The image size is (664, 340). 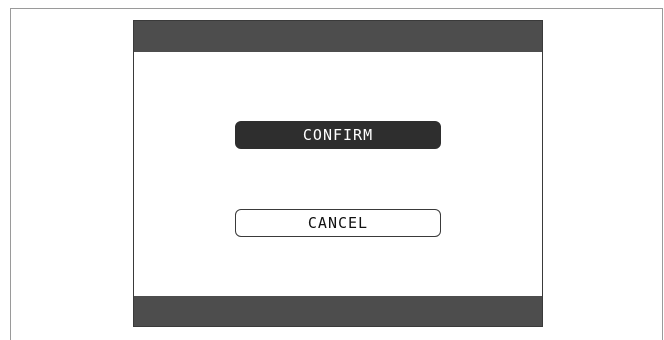 What do you see at coordinates (338, 311) in the screenshot?
I see `bottom-bar` at bounding box center [338, 311].